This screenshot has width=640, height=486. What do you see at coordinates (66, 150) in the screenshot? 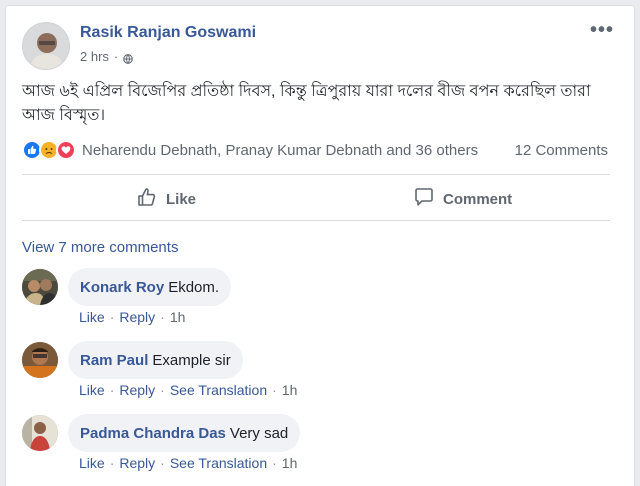
I see `love-reaction-icon` at bounding box center [66, 150].